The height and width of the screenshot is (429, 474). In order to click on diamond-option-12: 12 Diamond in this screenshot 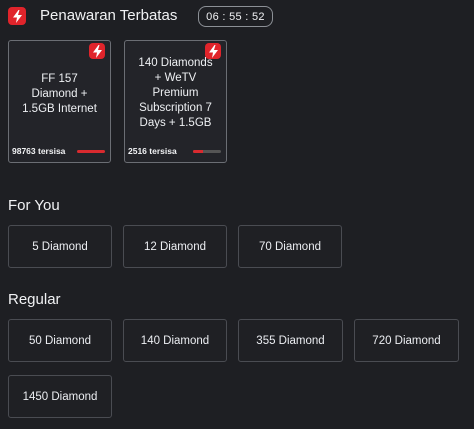, I will do `click(175, 246)`.